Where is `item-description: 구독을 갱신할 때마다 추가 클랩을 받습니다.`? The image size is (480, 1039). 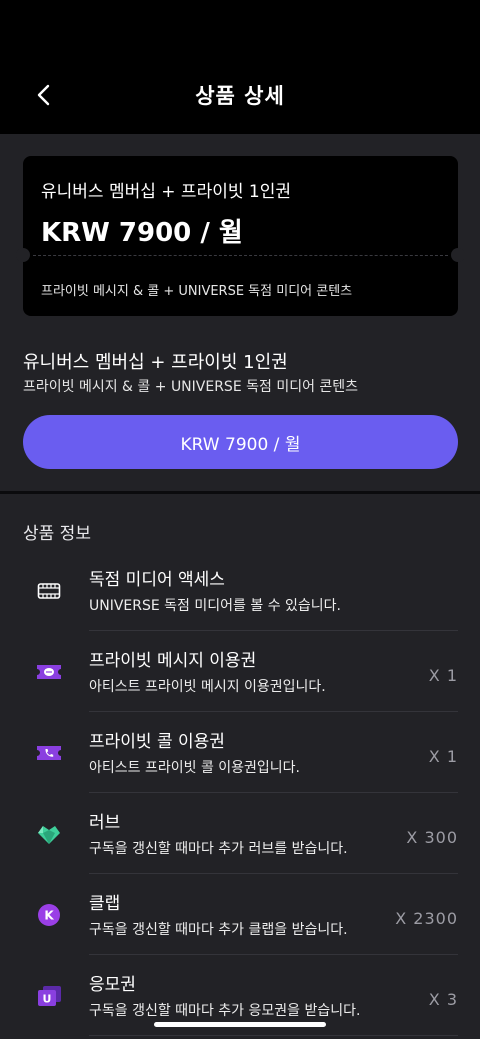 item-description: 구독을 갱신할 때마다 추가 클랩을 받습니다. is located at coordinates (218, 930).